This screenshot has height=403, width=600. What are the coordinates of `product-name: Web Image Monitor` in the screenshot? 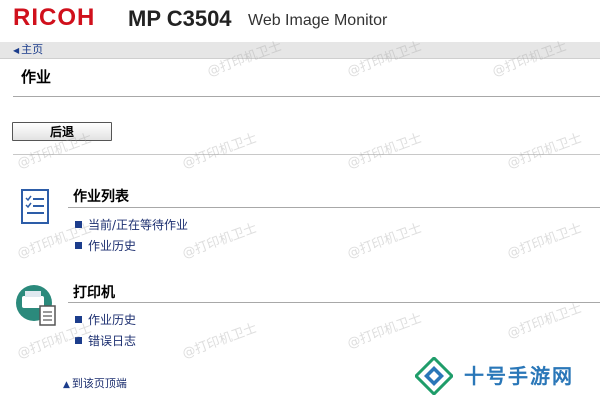 It's located at (318, 20).